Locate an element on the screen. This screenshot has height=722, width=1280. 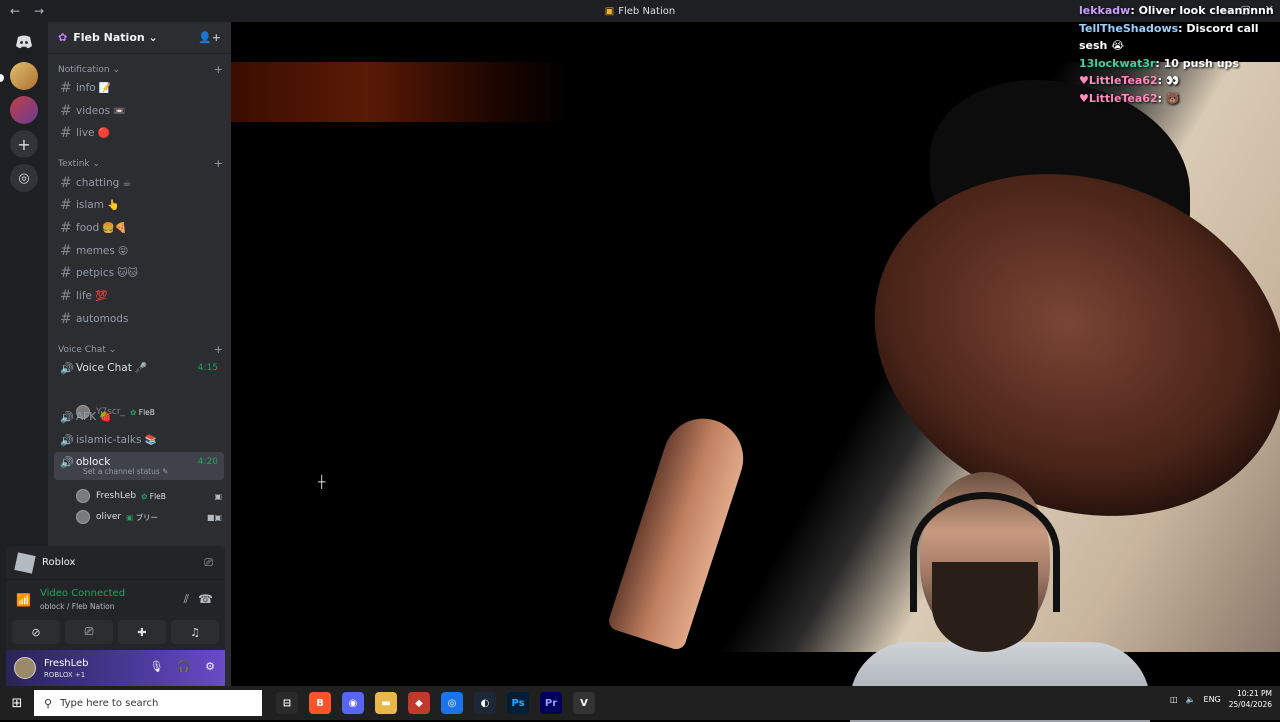
current-user: FreshLeb ROBLOX +1 🎙 🎧 ⚙ is located at coordinates (115, 668).